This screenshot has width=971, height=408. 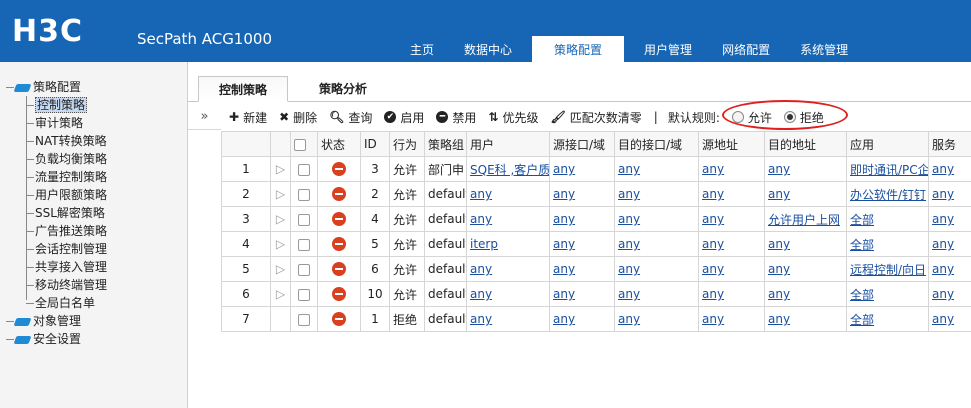 I want to click on tree-item-nat-policy: NAT转换策略, so click(x=66, y=141).